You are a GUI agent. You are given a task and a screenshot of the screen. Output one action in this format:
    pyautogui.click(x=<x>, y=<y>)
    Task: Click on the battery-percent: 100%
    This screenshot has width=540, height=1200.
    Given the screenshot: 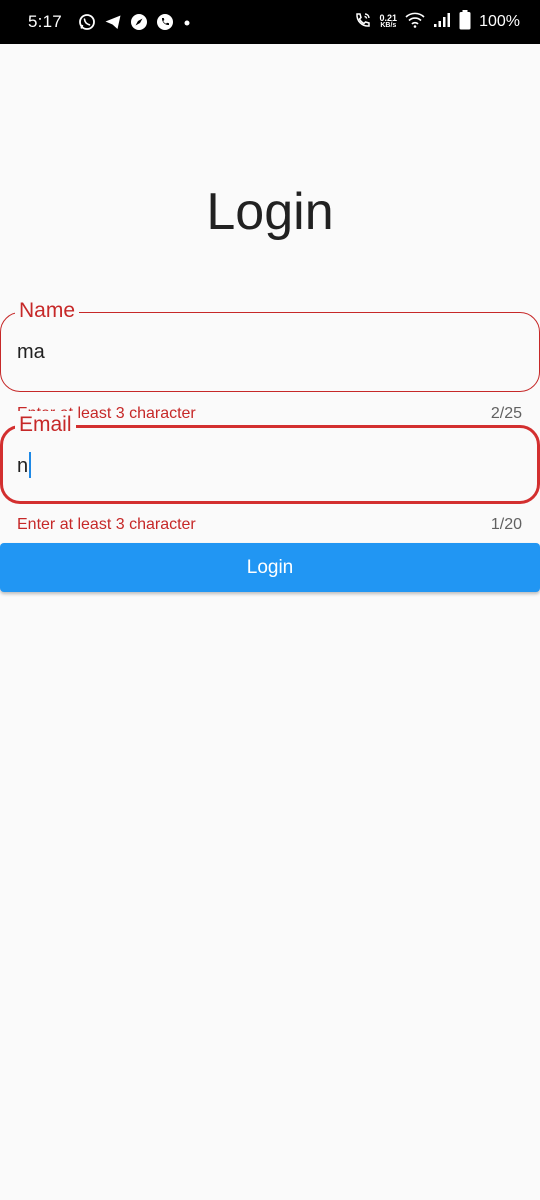 What is the action you would take?
    pyautogui.click(x=499, y=21)
    